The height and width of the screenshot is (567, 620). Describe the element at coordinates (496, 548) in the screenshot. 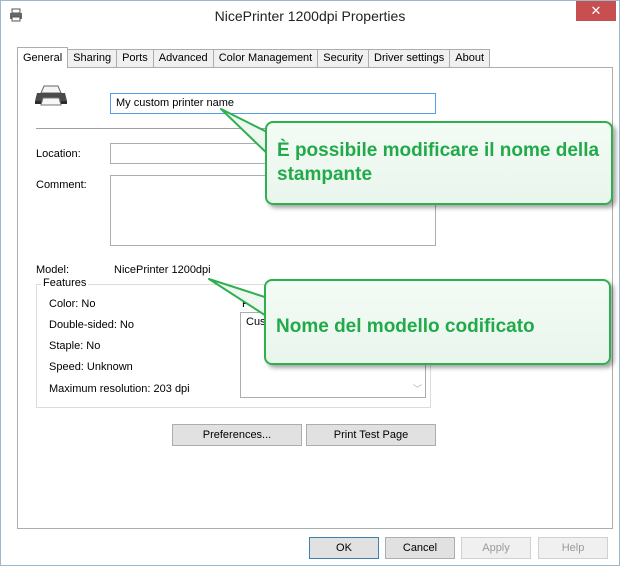

I see `apply-button: Apply` at that location.